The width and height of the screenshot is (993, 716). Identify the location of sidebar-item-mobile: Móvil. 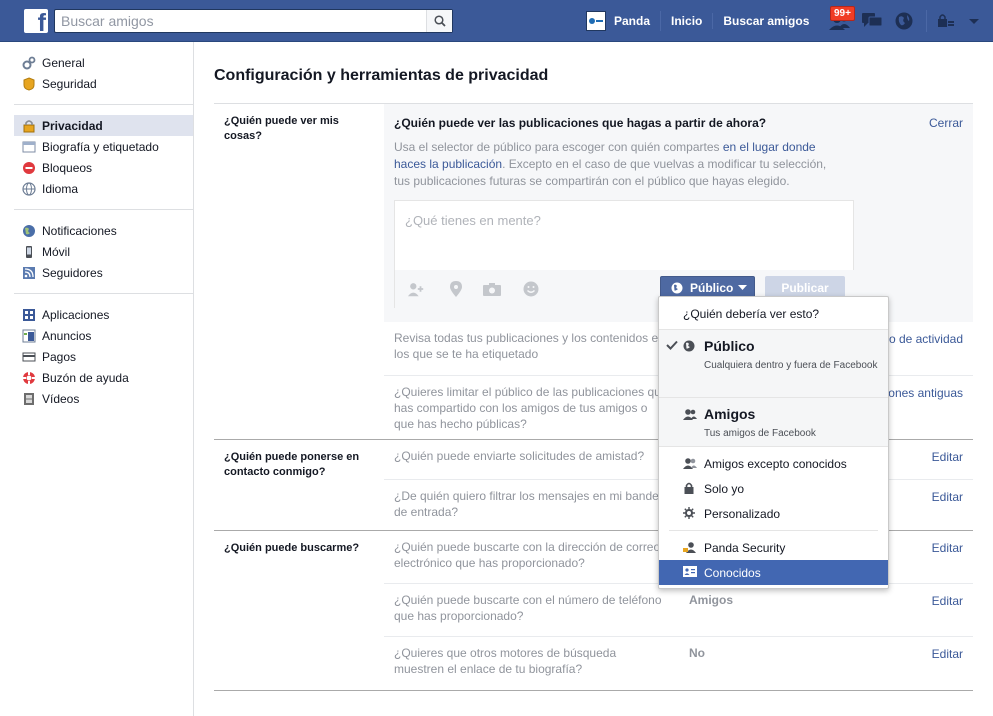
(103, 251).